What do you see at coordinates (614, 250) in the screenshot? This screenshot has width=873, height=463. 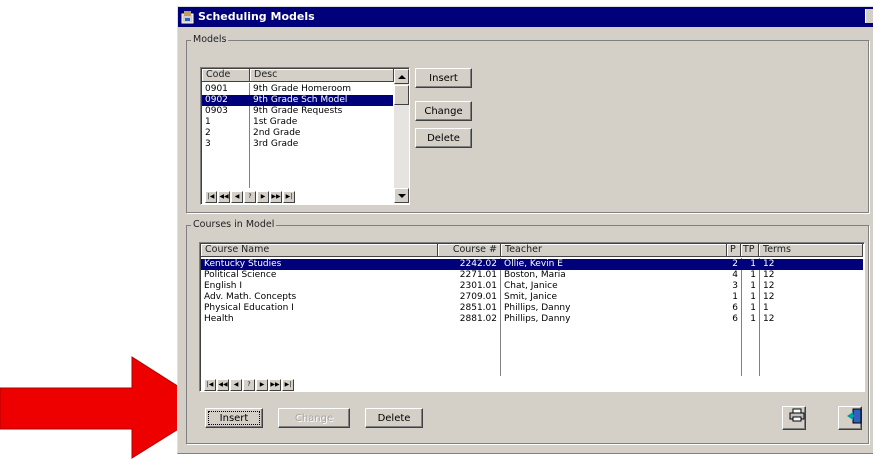 I see `courses-header-teacher: Teacher` at bounding box center [614, 250].